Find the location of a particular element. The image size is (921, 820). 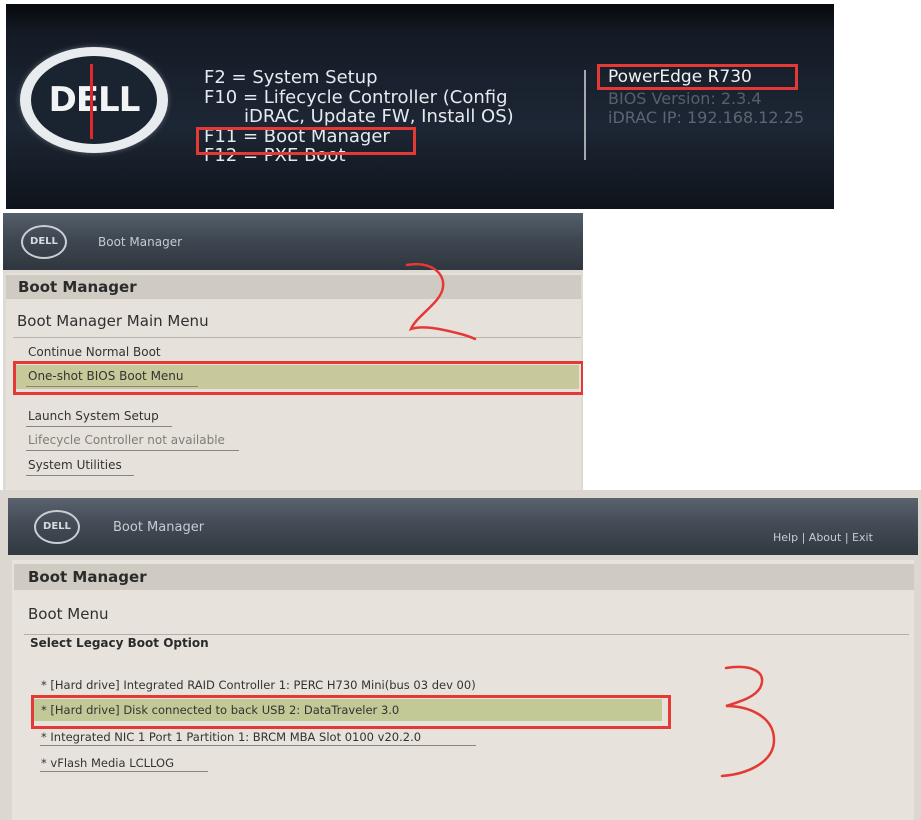

annotation-box-f11 is located at coordinates (306, 141).